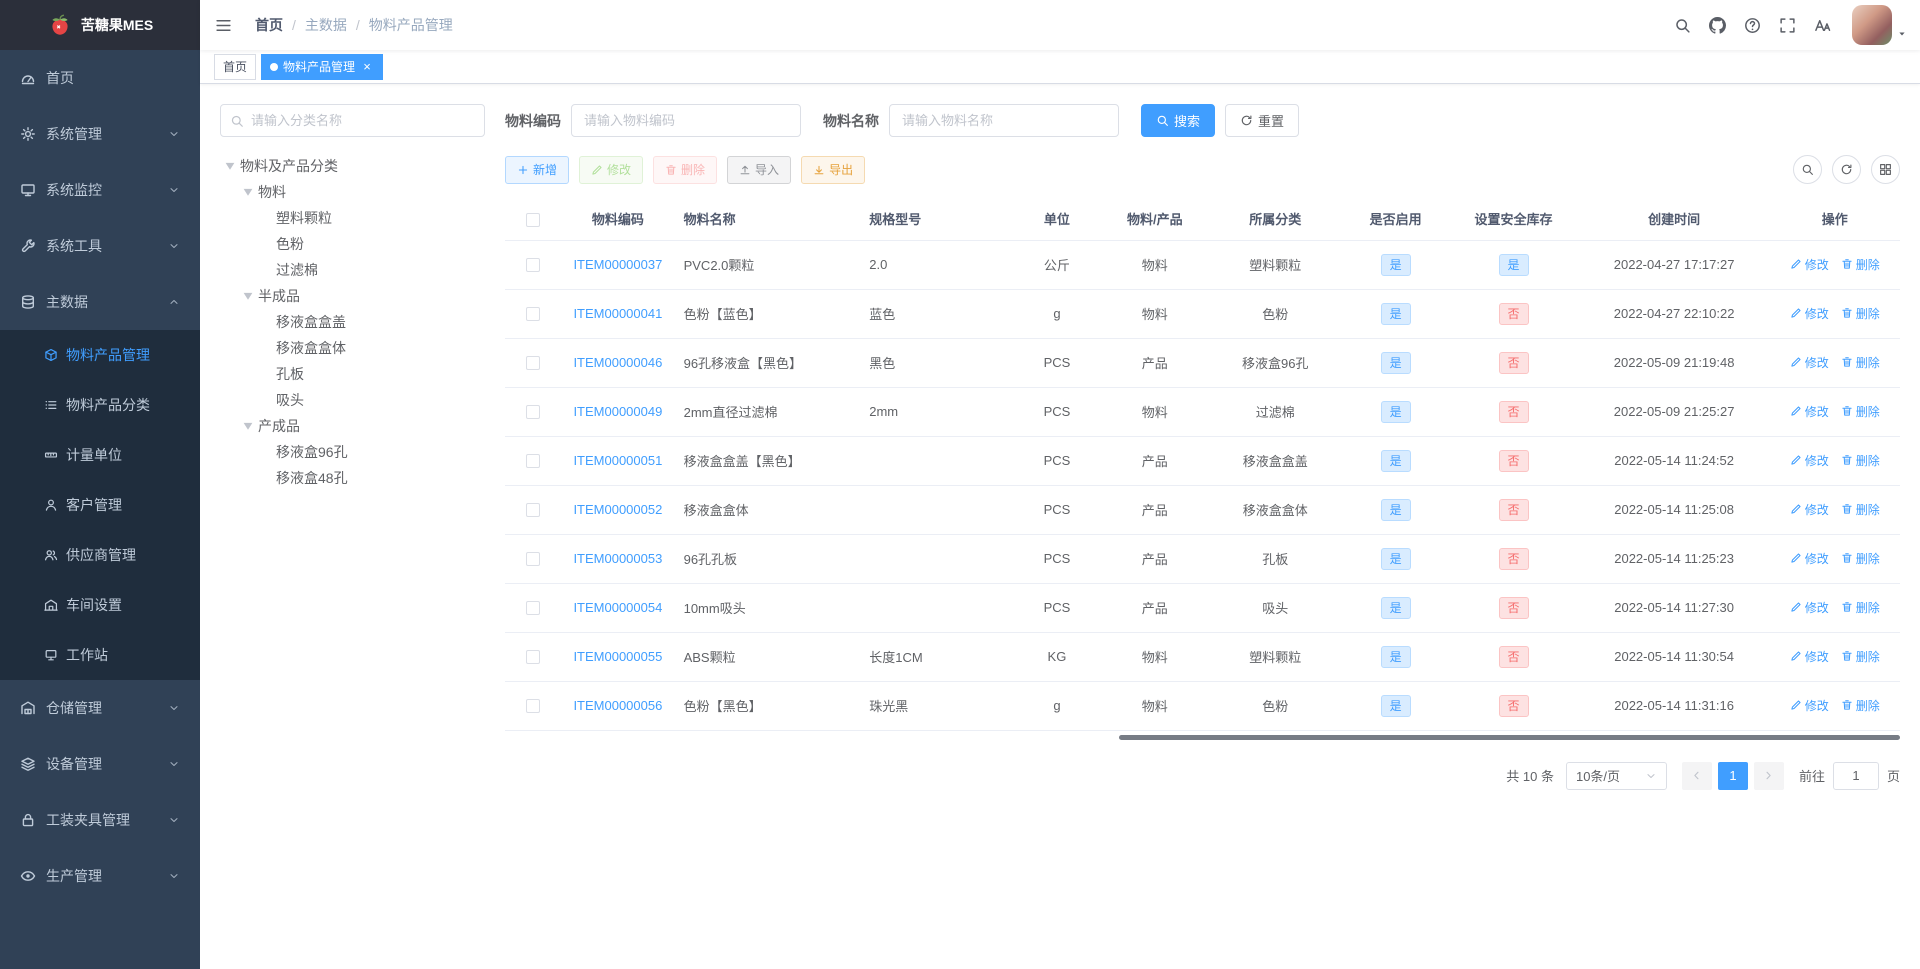 This screenshot has width=1920, height=969. Describe the element at coordinates (617, 264) in the screenshot. I see `material-code-link: ITEM00000037` at that location.